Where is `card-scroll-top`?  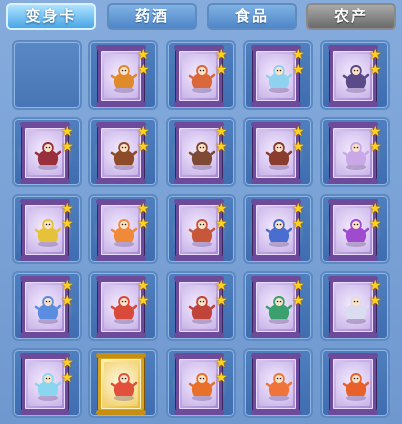 card-scroll-top is located at coordinates (121, 355).